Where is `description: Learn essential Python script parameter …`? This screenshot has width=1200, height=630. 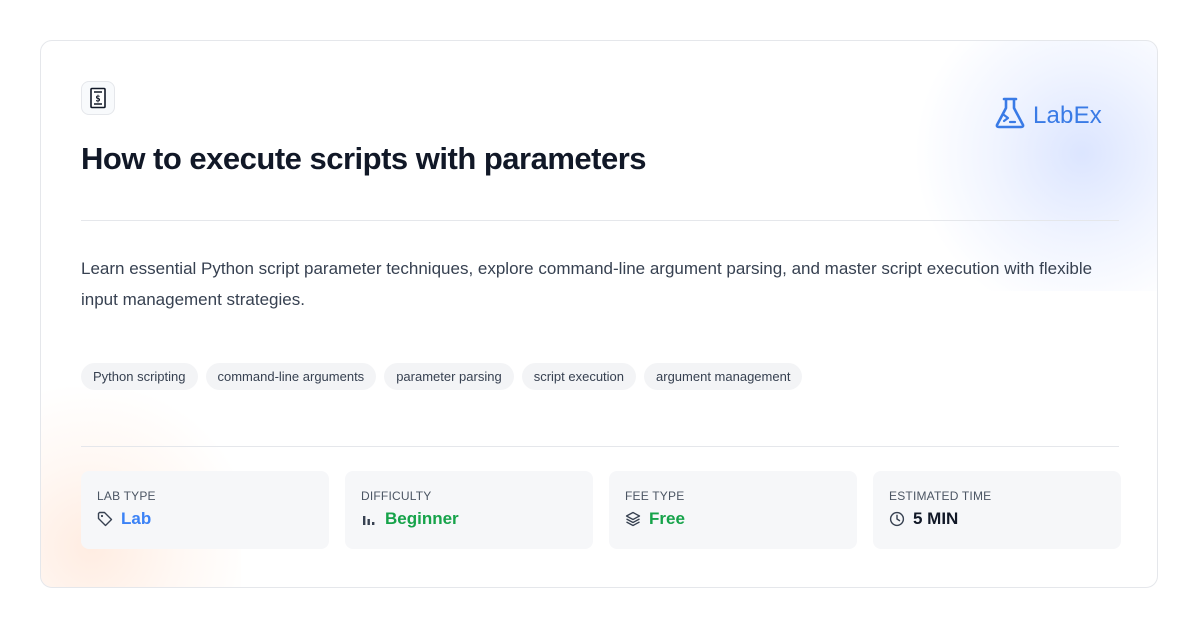
description: Learn essential Python script parameter … is located at coordinates (587, 284).